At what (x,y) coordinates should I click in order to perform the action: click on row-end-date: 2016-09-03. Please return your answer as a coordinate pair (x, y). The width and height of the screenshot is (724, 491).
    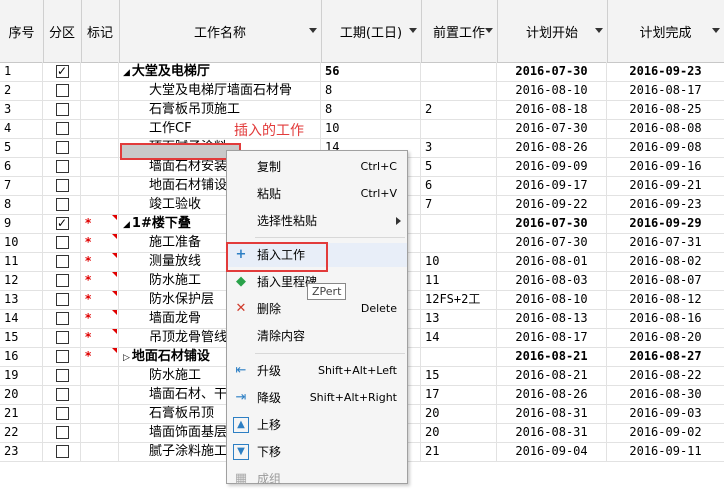
    Looking at the image, I should click on (665, 413).